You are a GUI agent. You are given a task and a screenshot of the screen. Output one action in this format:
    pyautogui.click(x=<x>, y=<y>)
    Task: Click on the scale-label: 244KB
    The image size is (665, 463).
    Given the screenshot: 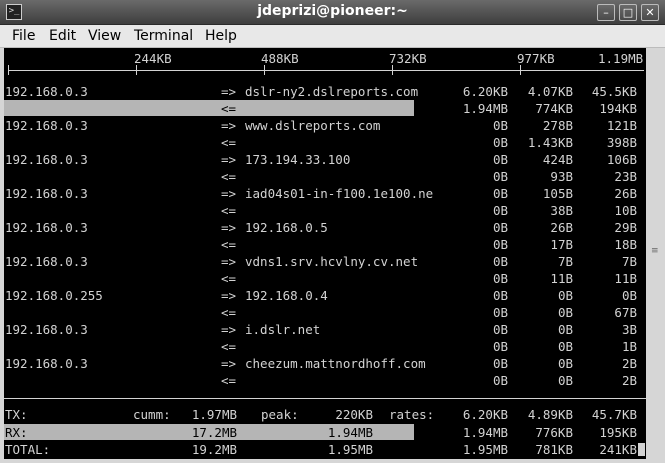 What is the action you would take?
    pyautogui.click(x=153, y=58)
    